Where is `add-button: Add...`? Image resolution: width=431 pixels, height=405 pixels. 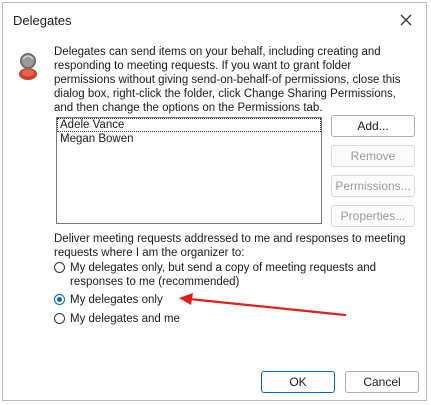 add-button: Add... is located at coordinates (373, 126).